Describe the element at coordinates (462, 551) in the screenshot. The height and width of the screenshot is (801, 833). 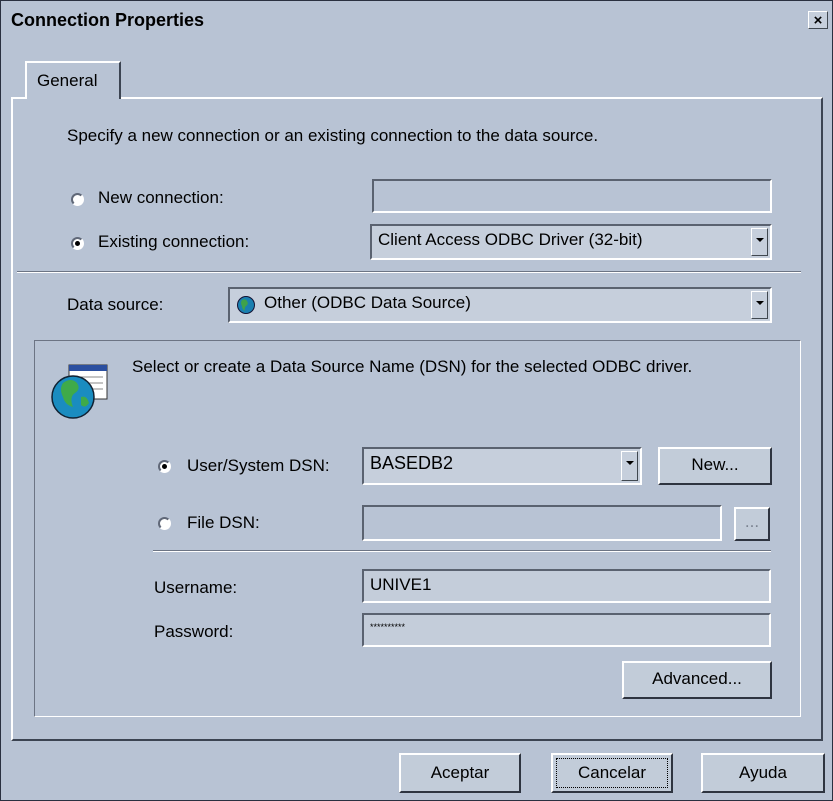
I see `dsn-divider` at that location.